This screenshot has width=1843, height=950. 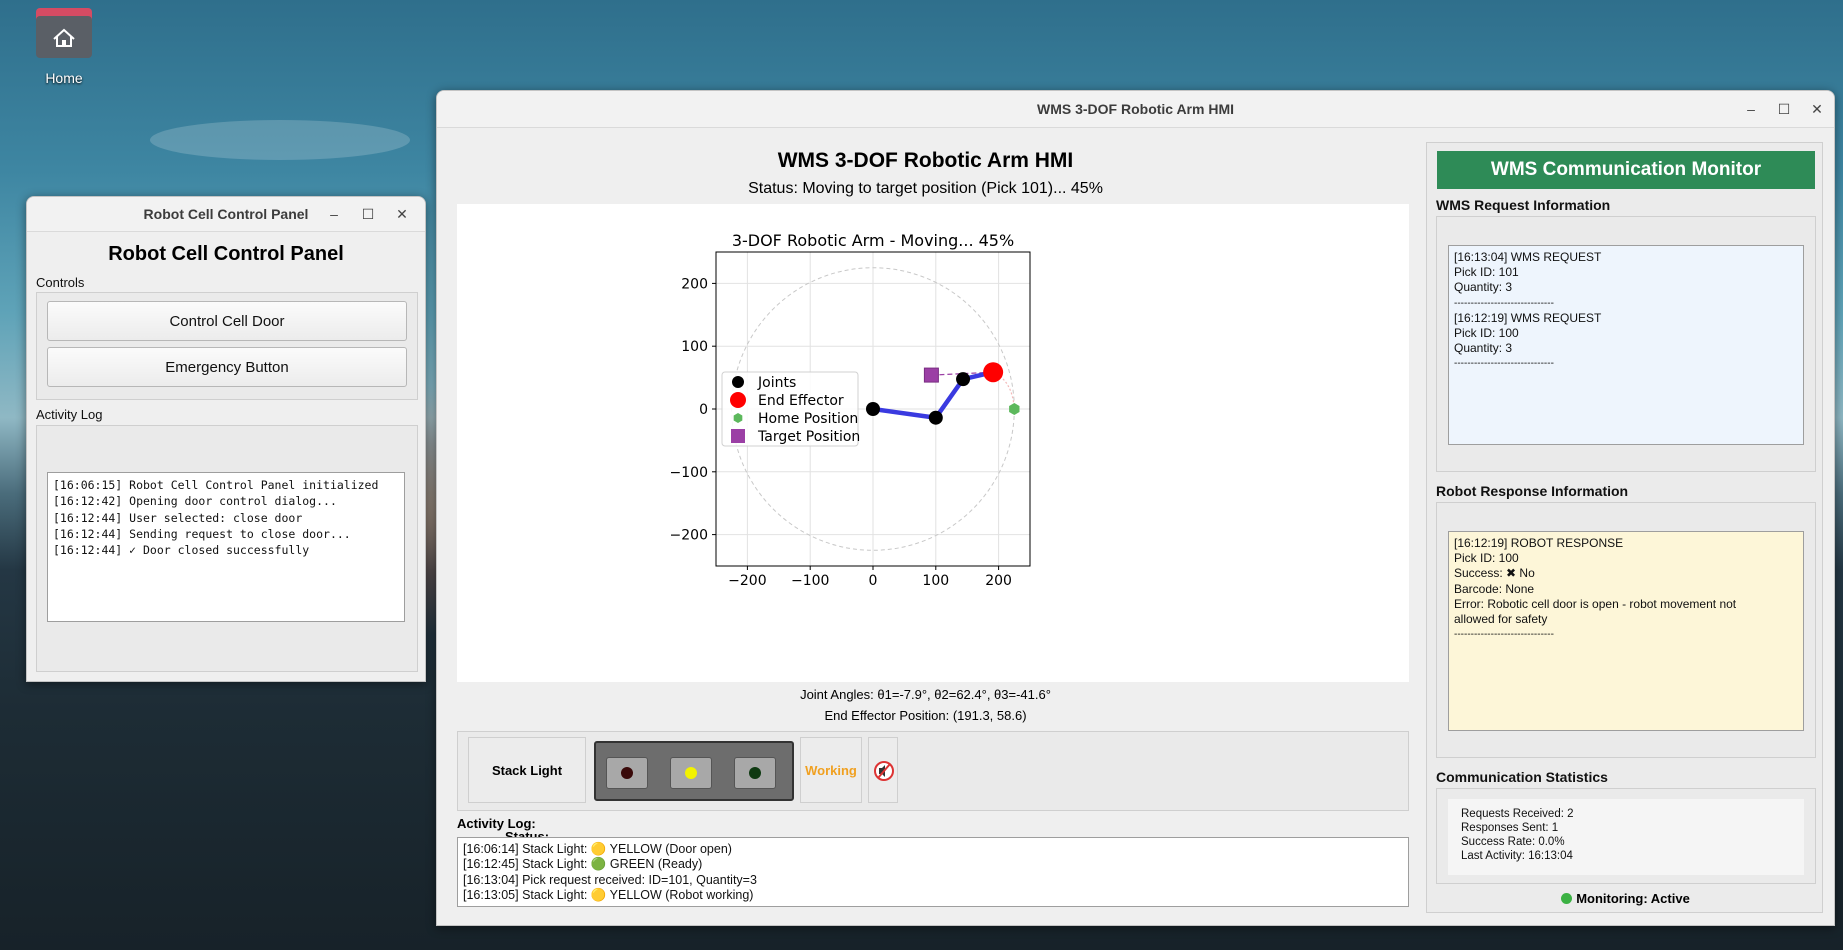 What do you see at coordinates (1539, 543) in the screenshot?
I see `response-line: [16:12:19] ROBOT RESPONSE` at bounding box center [1539, 543].